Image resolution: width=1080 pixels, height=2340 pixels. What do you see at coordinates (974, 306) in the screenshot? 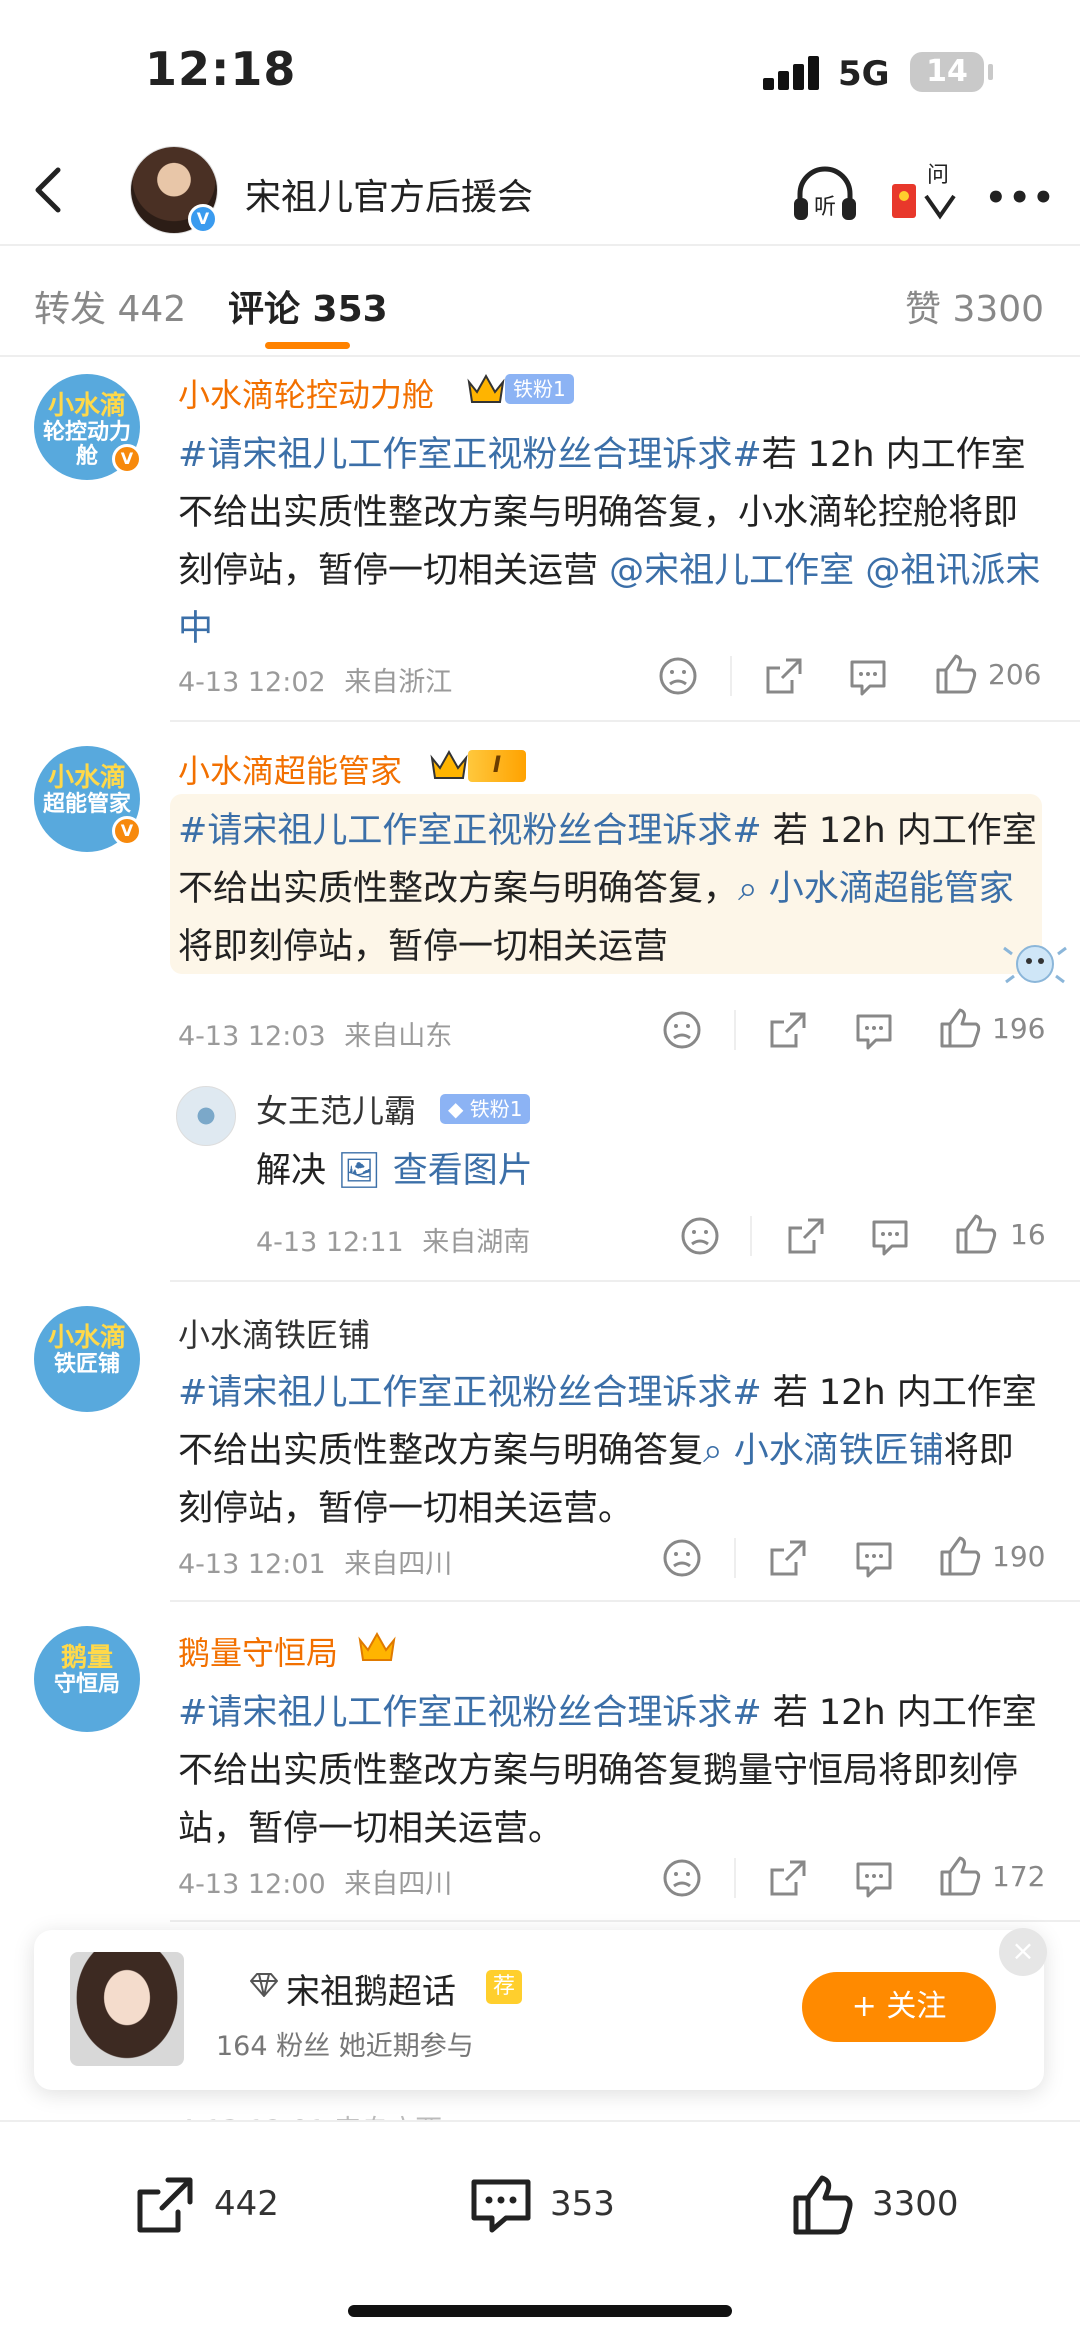
I see `tab-likes: 赞 3300` at bounding box center [974, 306].